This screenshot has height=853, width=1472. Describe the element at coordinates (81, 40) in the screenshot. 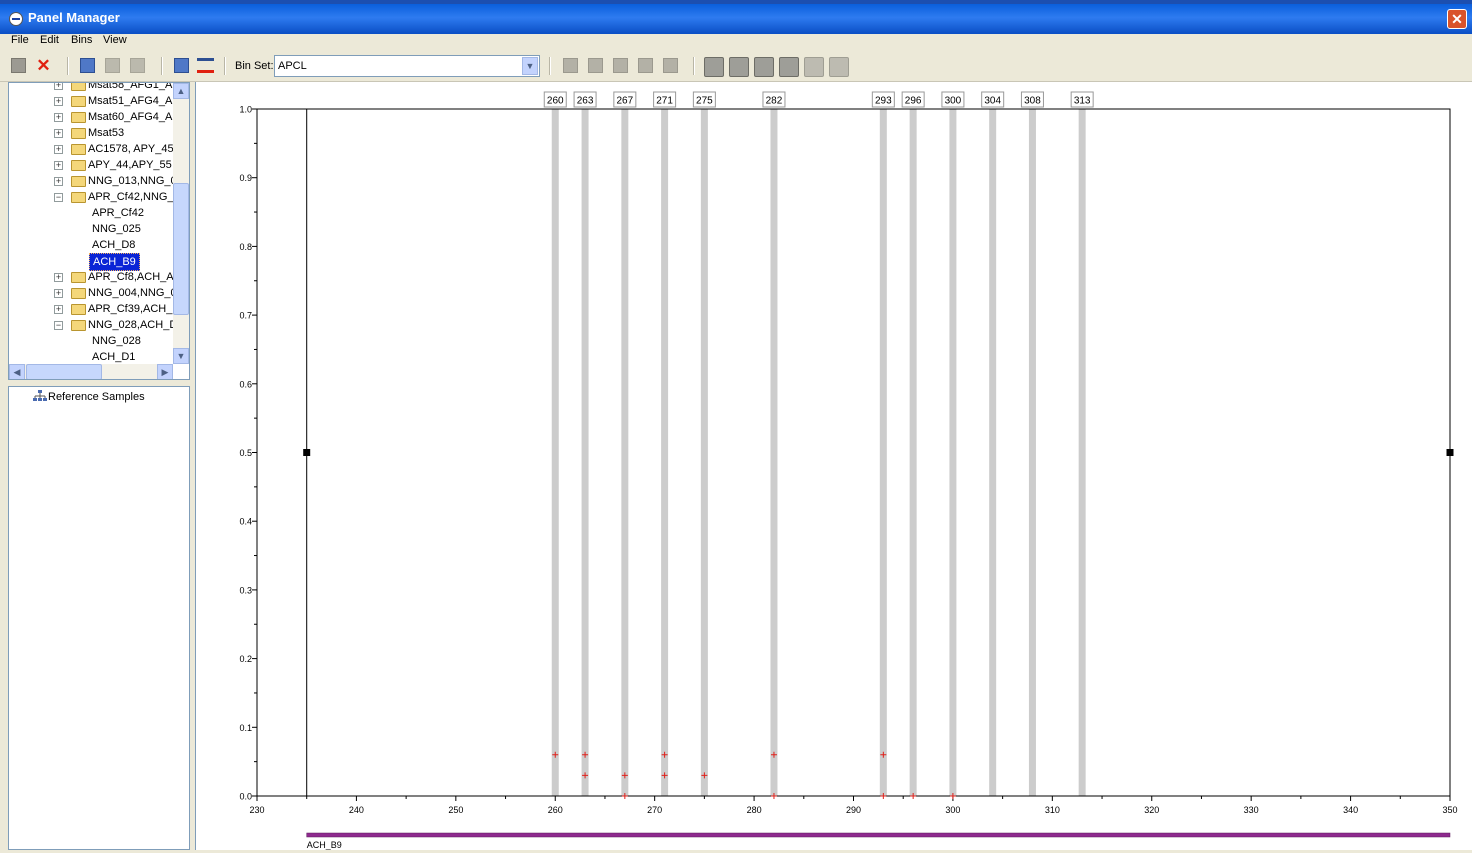

I see `menu-bins: Bins` at that location.